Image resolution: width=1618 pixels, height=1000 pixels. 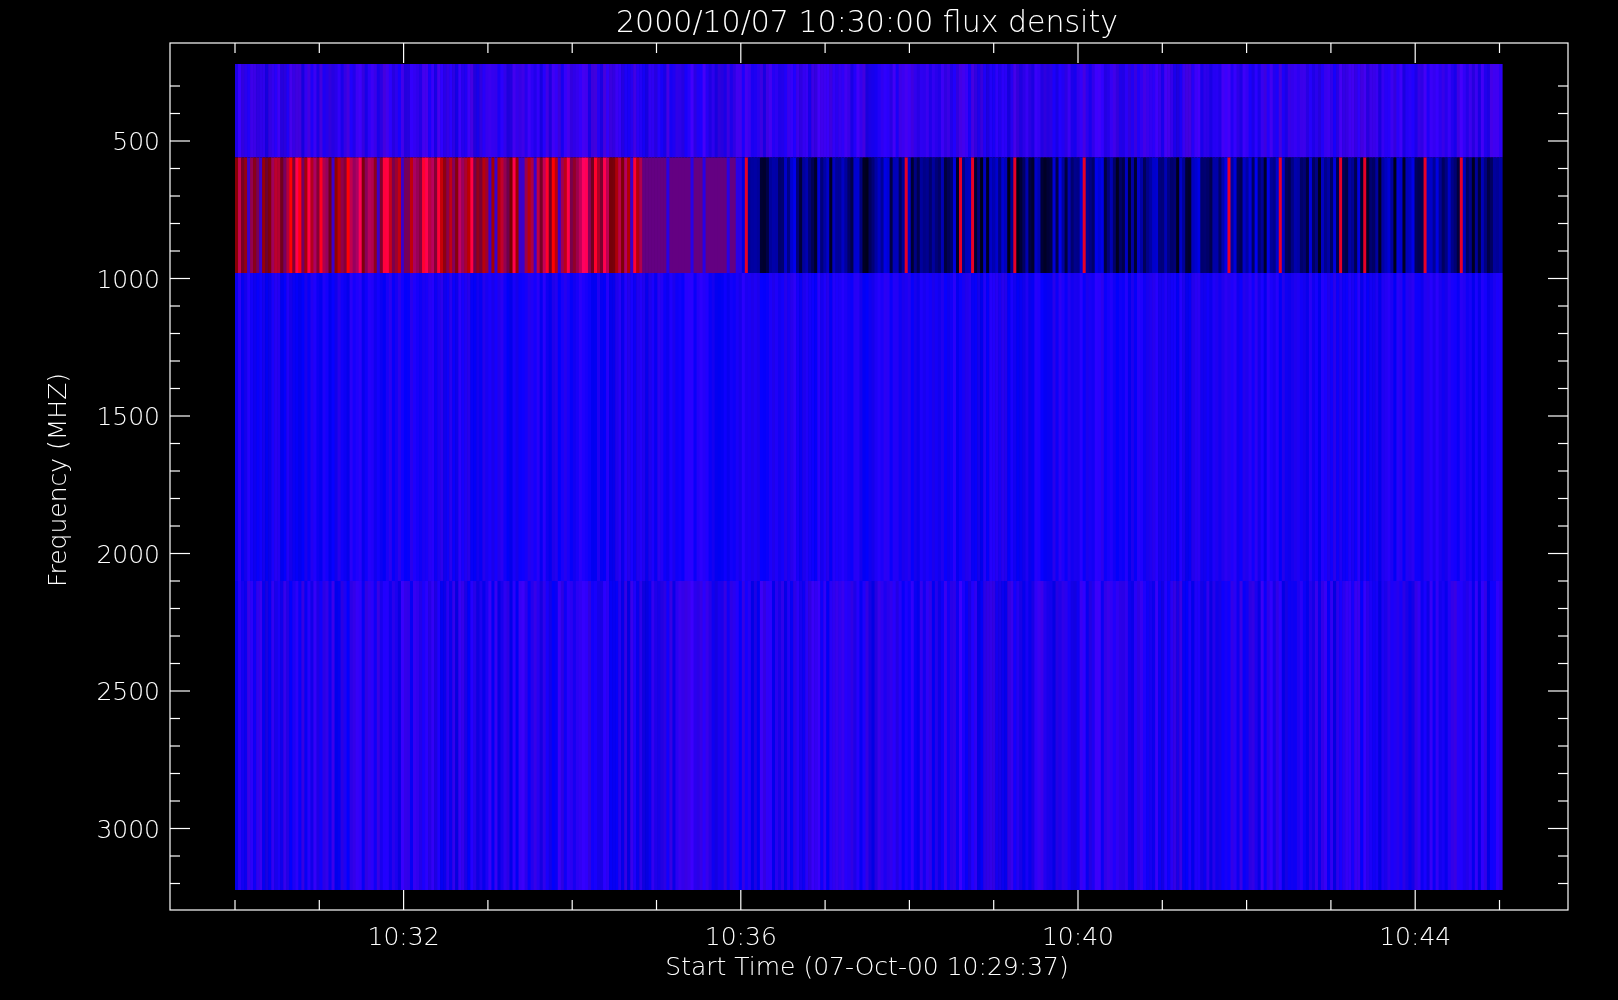 What do you see at coordinates (740, 936) in the screenshot?
I see `tick-label: 10:36` at bounding box center [740, 936].